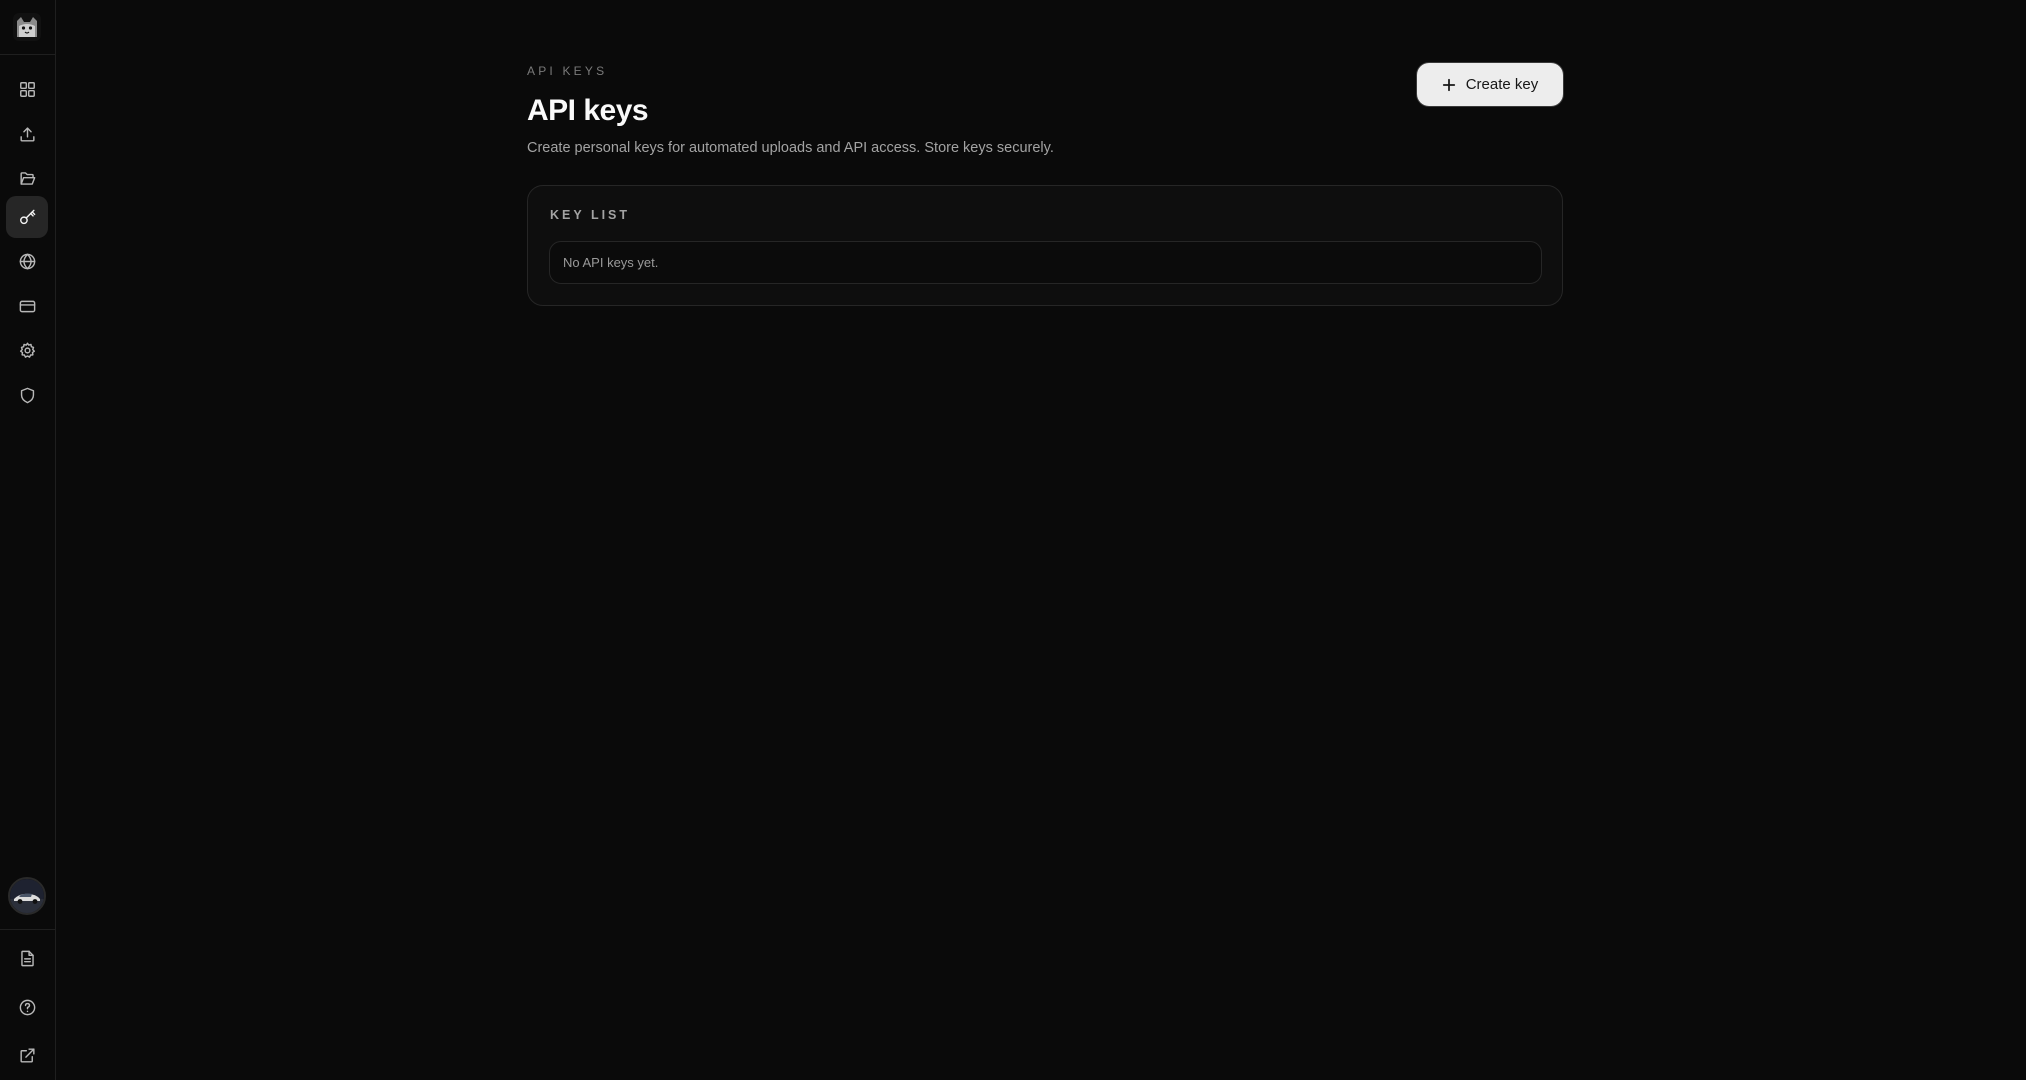 This screenshot has width=2026, height=1080. What do you see at coordinates (1045, 262) in the screenshot?
I see `key-list-empty-state: No API keys yet.` at bounding box center [1045, 262].